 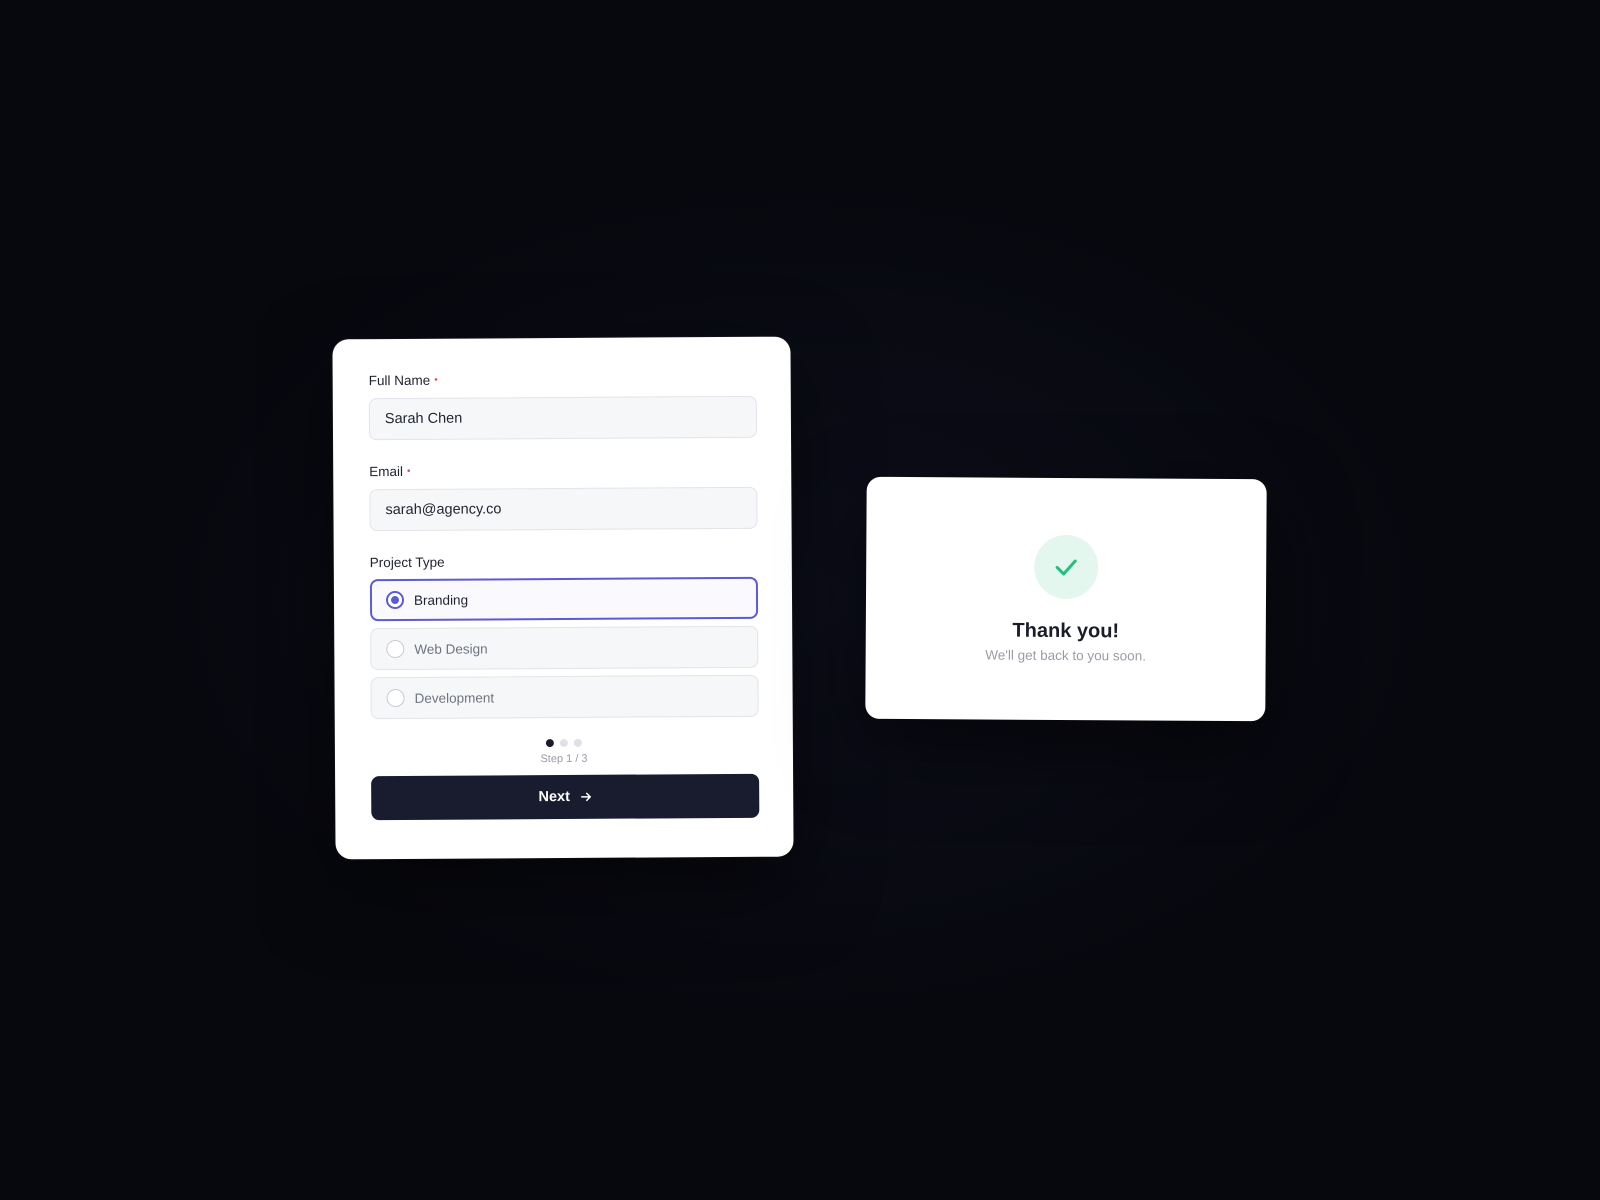 What do you see at coordinates (451, 648) in the screenshot?
I see `option-label: Web Design` at bounding box center [451, 648].